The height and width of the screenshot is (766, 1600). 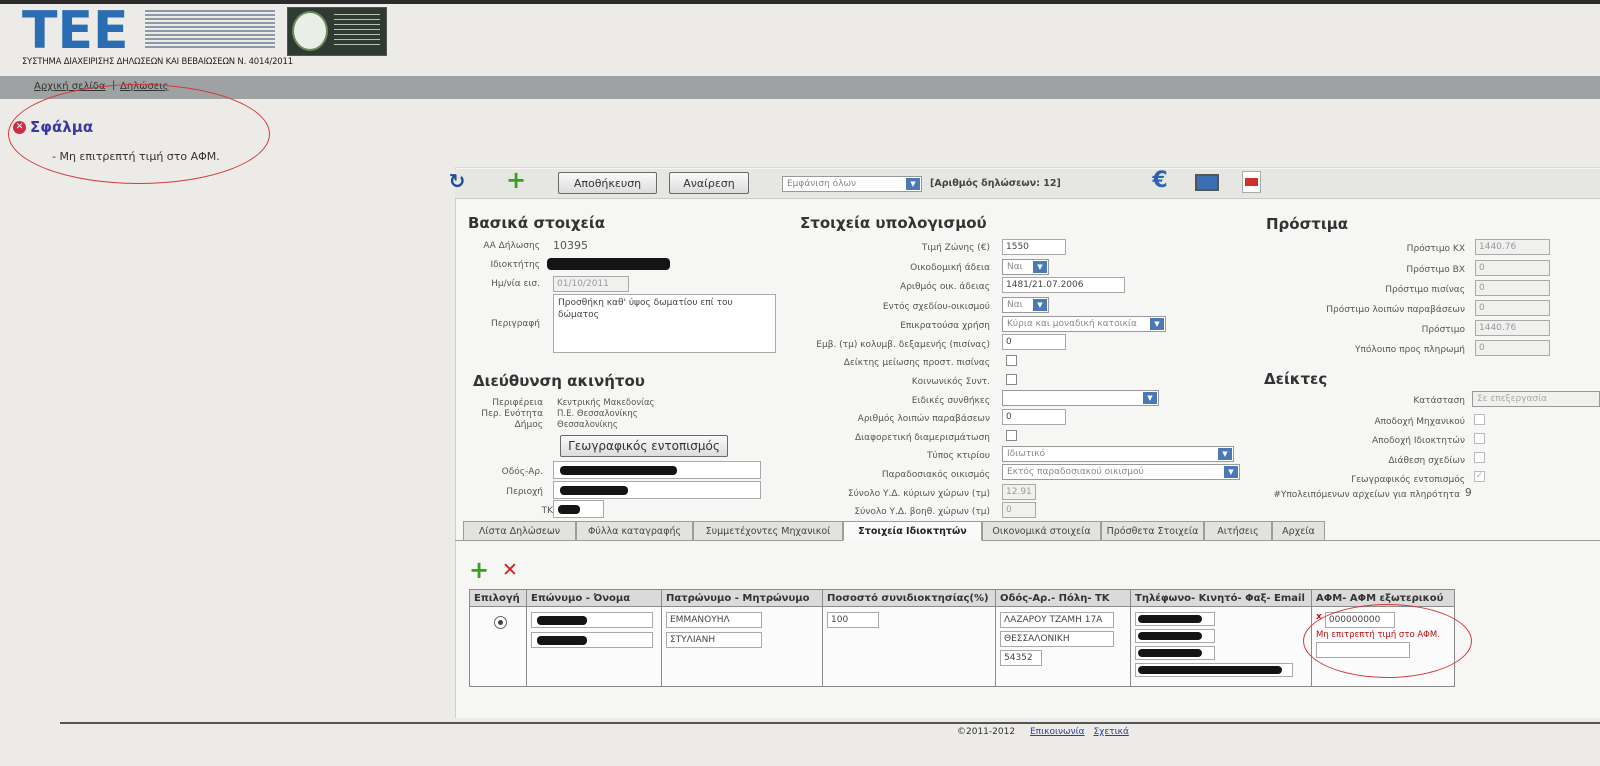 What do you see at coordinates (1026, 454) in the screenshot?
I see `building-type-select-value: Ιδιωτικό` at bounding box center [1026, 454].